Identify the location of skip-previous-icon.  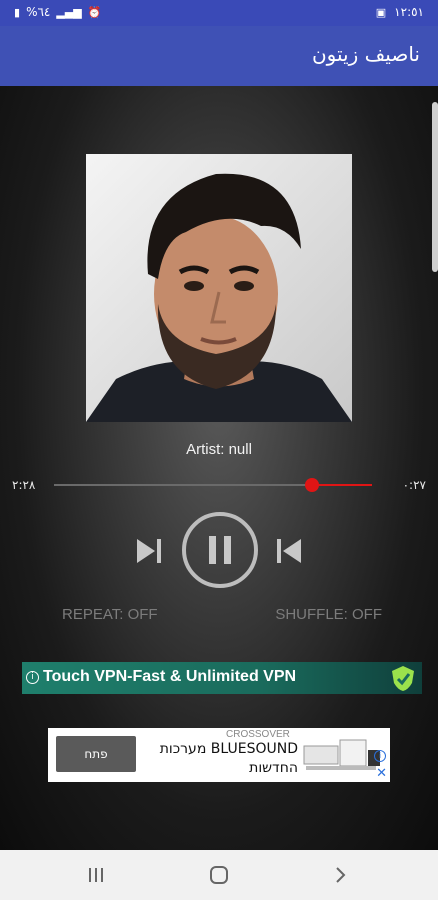
(289, 551).